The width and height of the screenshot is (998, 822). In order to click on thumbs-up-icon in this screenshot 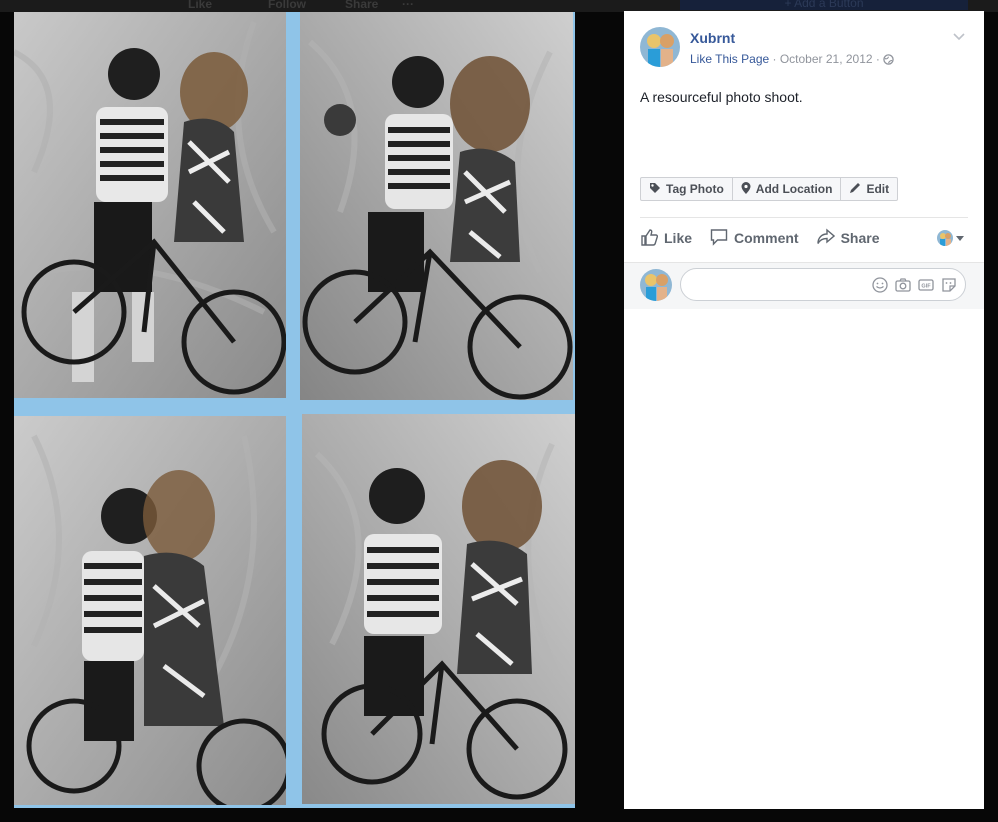, I will do `click(649, 238)`.